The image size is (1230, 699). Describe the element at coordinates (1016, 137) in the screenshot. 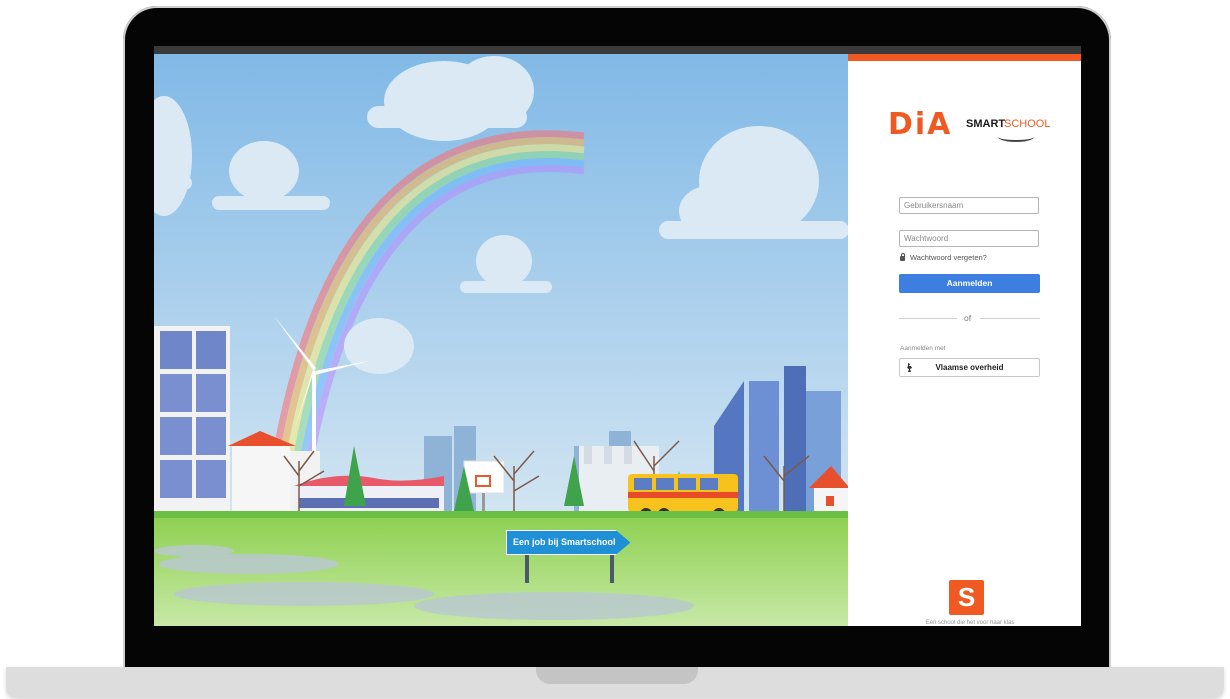

I see `logo-smile-arc` at that location.